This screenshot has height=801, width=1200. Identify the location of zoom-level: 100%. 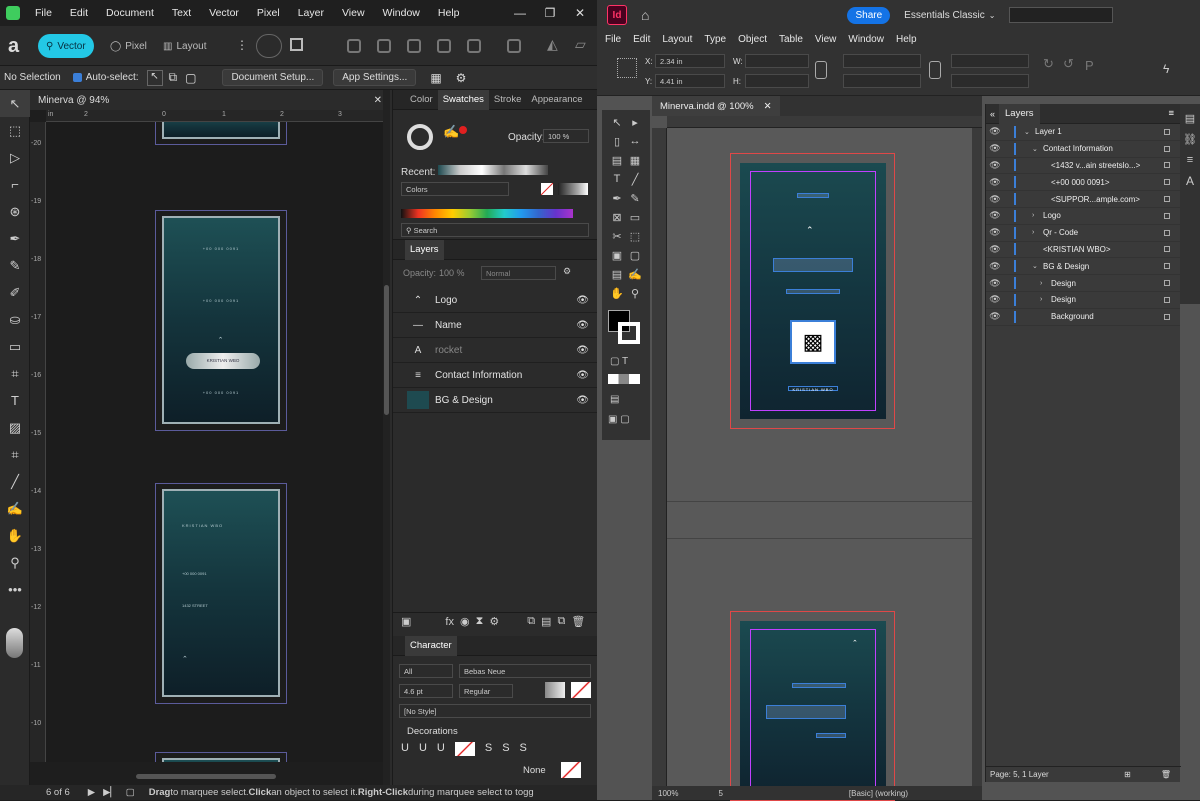
(668, 793).